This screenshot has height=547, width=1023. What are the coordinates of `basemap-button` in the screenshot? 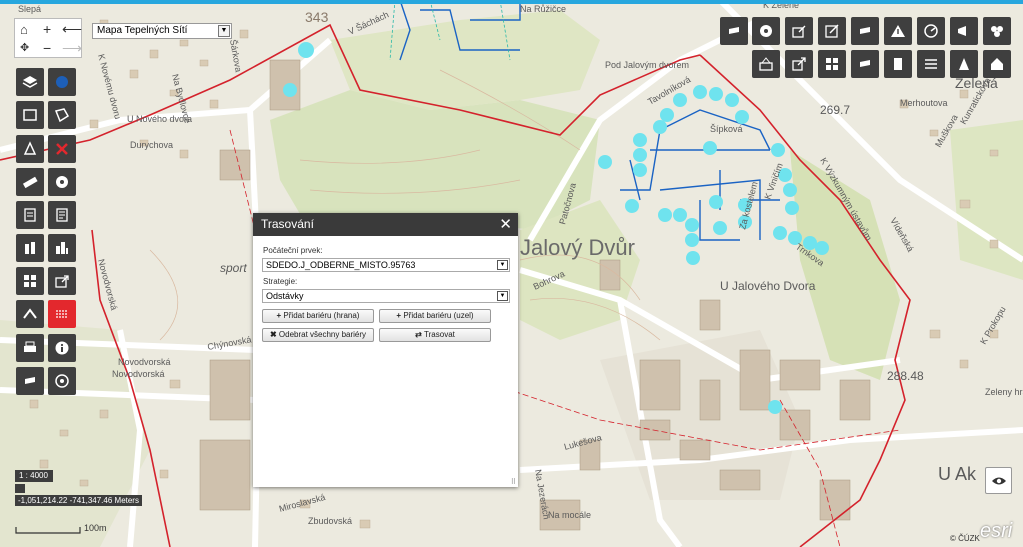 It's located at (62, 82).